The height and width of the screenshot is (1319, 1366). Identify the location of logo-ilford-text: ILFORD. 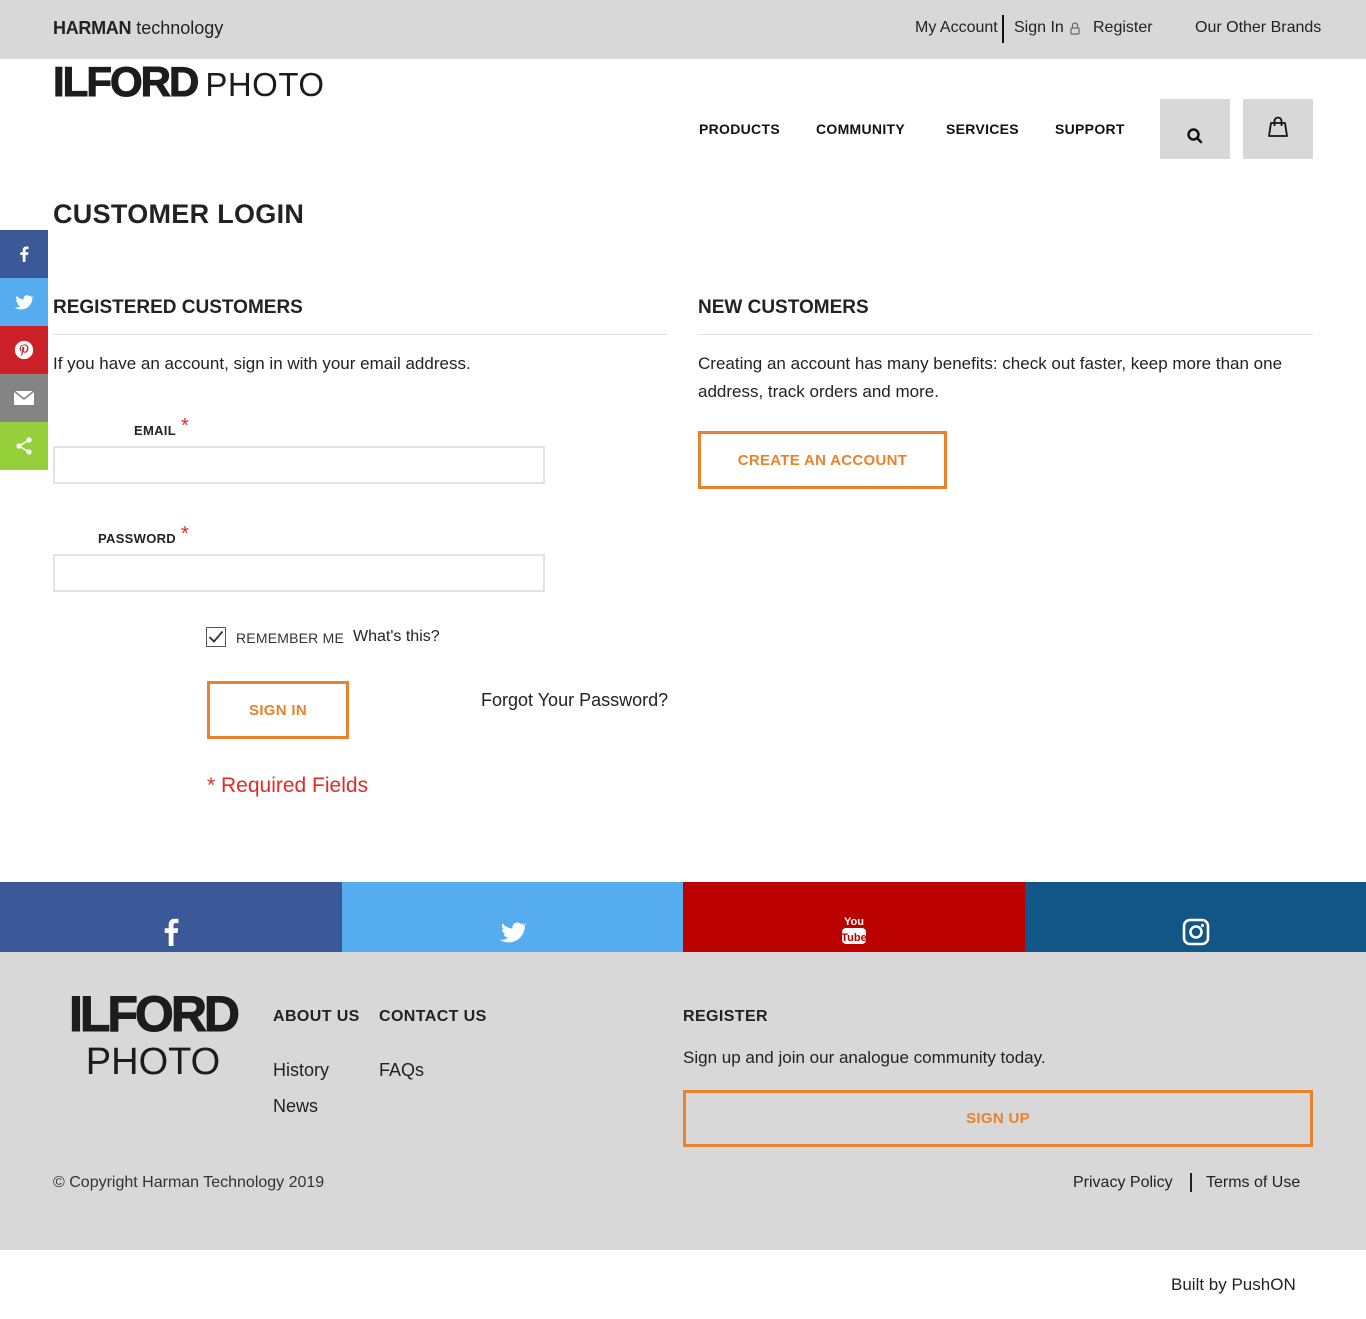
(125, 82).